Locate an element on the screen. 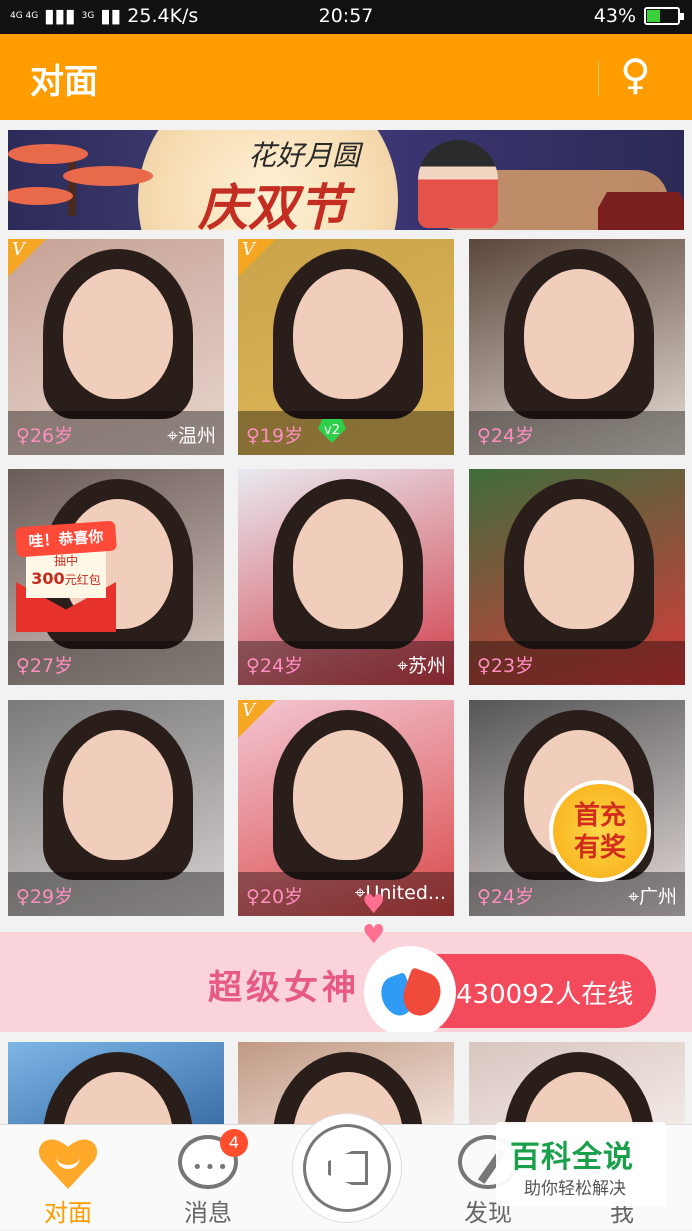  tab-label: 消息 is located at coordinates (208, 1213).